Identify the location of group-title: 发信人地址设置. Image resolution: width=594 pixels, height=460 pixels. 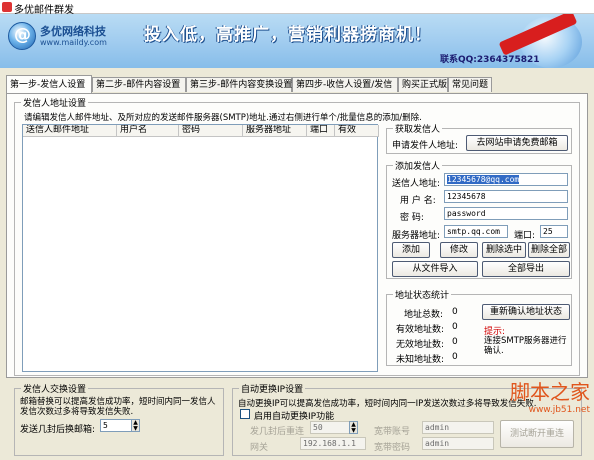
(55, 102).